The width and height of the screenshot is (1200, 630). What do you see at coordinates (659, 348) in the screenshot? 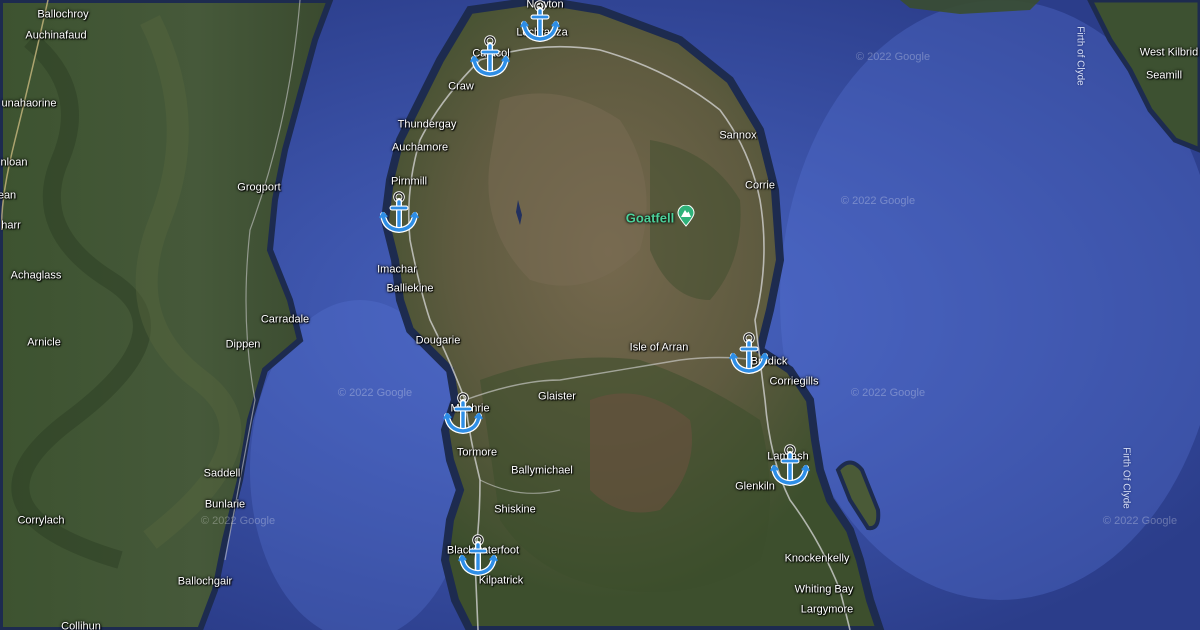
I see `place-label-isle-of-arran: Isle of Arran` at bounding box center [659, 348].